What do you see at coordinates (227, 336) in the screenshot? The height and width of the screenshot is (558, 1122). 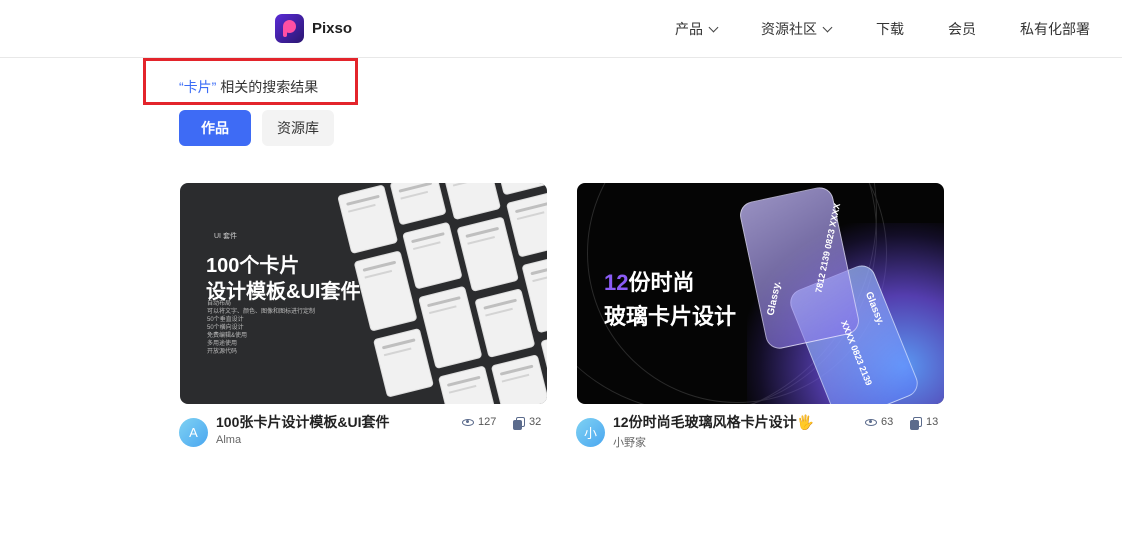 I see `feature-item: 免费编辑&使用` at bounding box center [227, 336].